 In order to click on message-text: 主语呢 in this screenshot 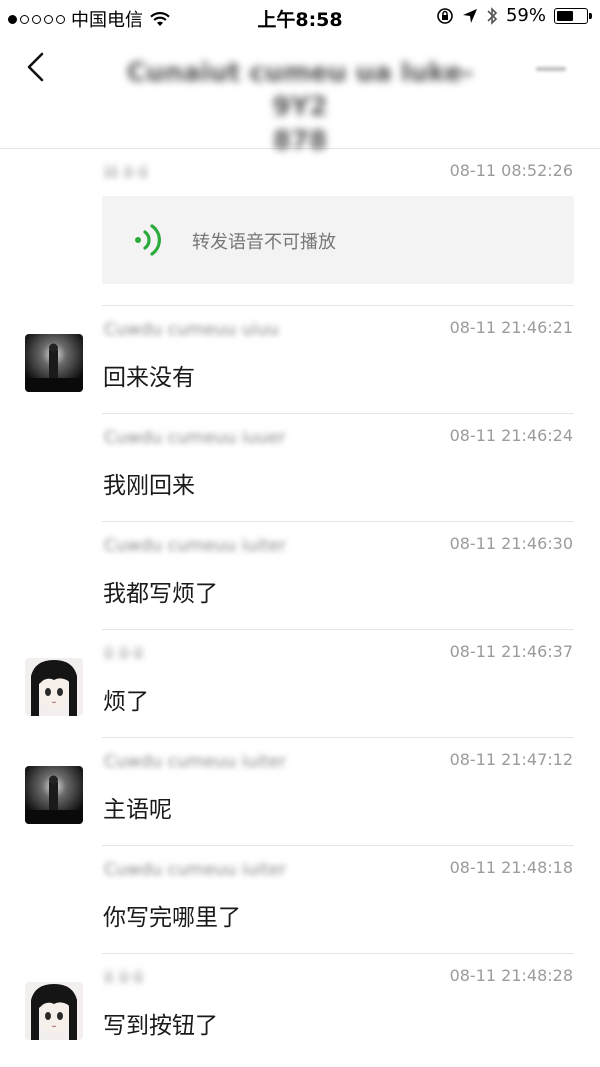, I will do `click(137, 810)`.